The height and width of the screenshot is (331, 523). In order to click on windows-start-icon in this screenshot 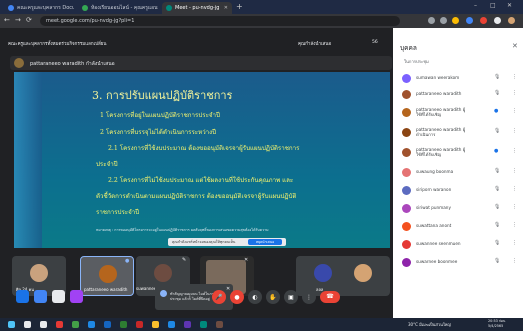, I will do `click(11, 324)`.